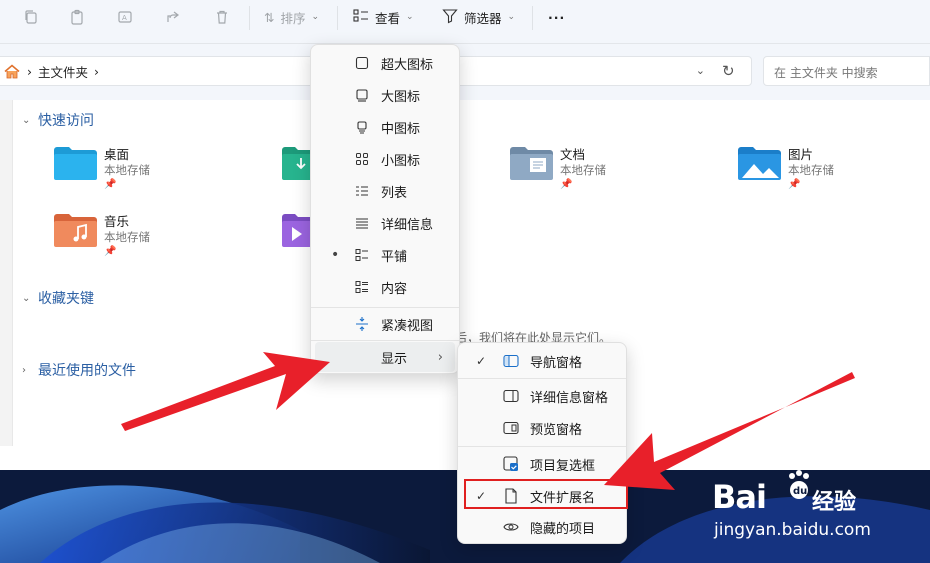 This screenshot has width=930, height=563. I want to click on navigation-pane-icon, so click(511, 361).